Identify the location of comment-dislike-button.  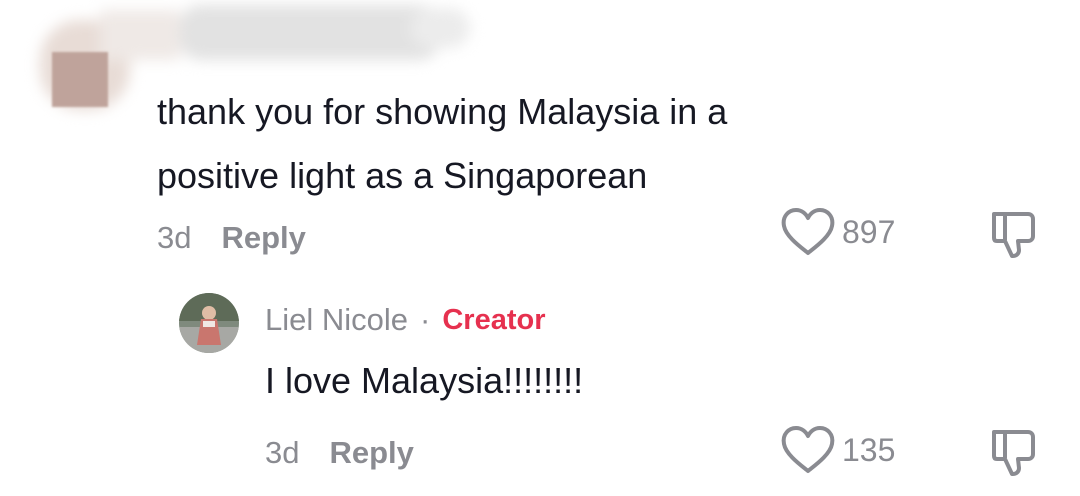
(1013, 236).